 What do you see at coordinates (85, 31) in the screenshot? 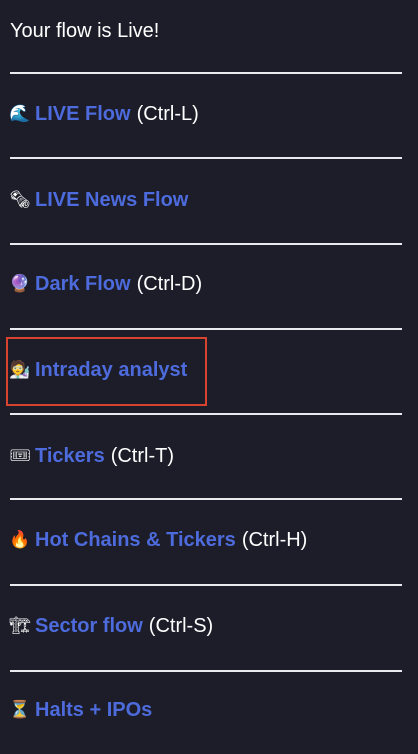
I see `page-title: Your flow is Live!` at bounding box center [85, 31].